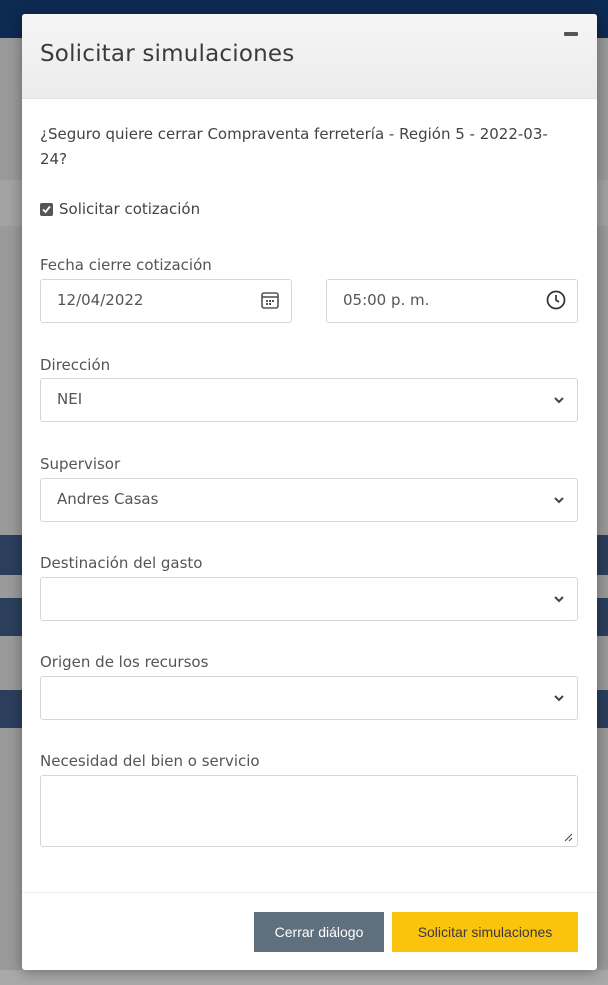  What do you see at coordinates (166, 301) in the screenshot?
I see `close-date-input: 12/04/2022` at bounding box center [166, 301].